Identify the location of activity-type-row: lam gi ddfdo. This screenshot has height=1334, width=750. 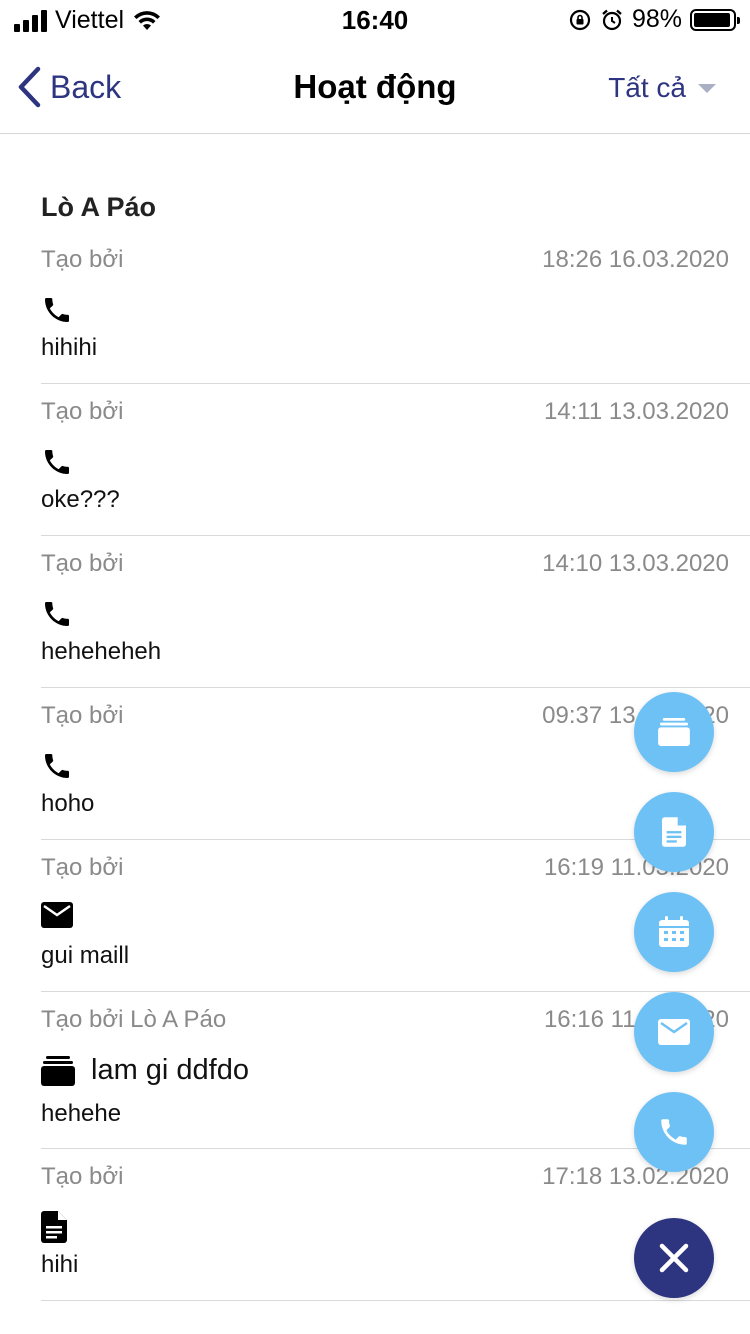
(145, 1070).